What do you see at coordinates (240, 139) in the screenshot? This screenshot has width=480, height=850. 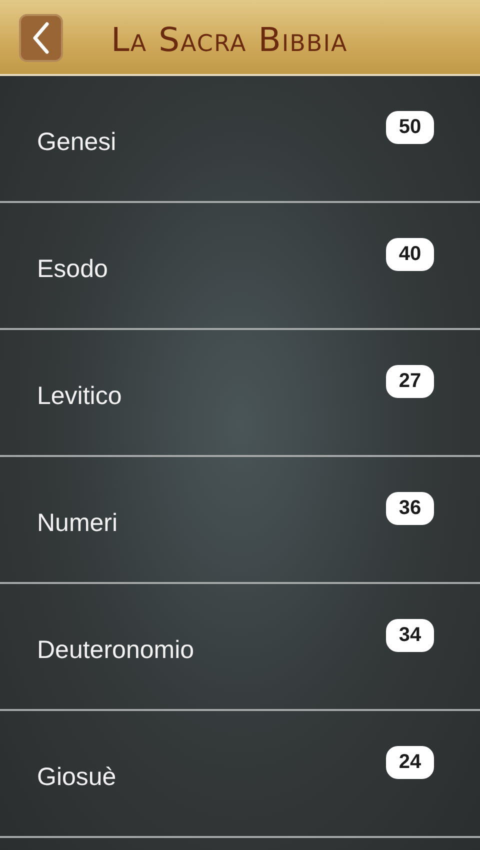 I see `book-row: Genesi 50` at bounding box center [240, 139].